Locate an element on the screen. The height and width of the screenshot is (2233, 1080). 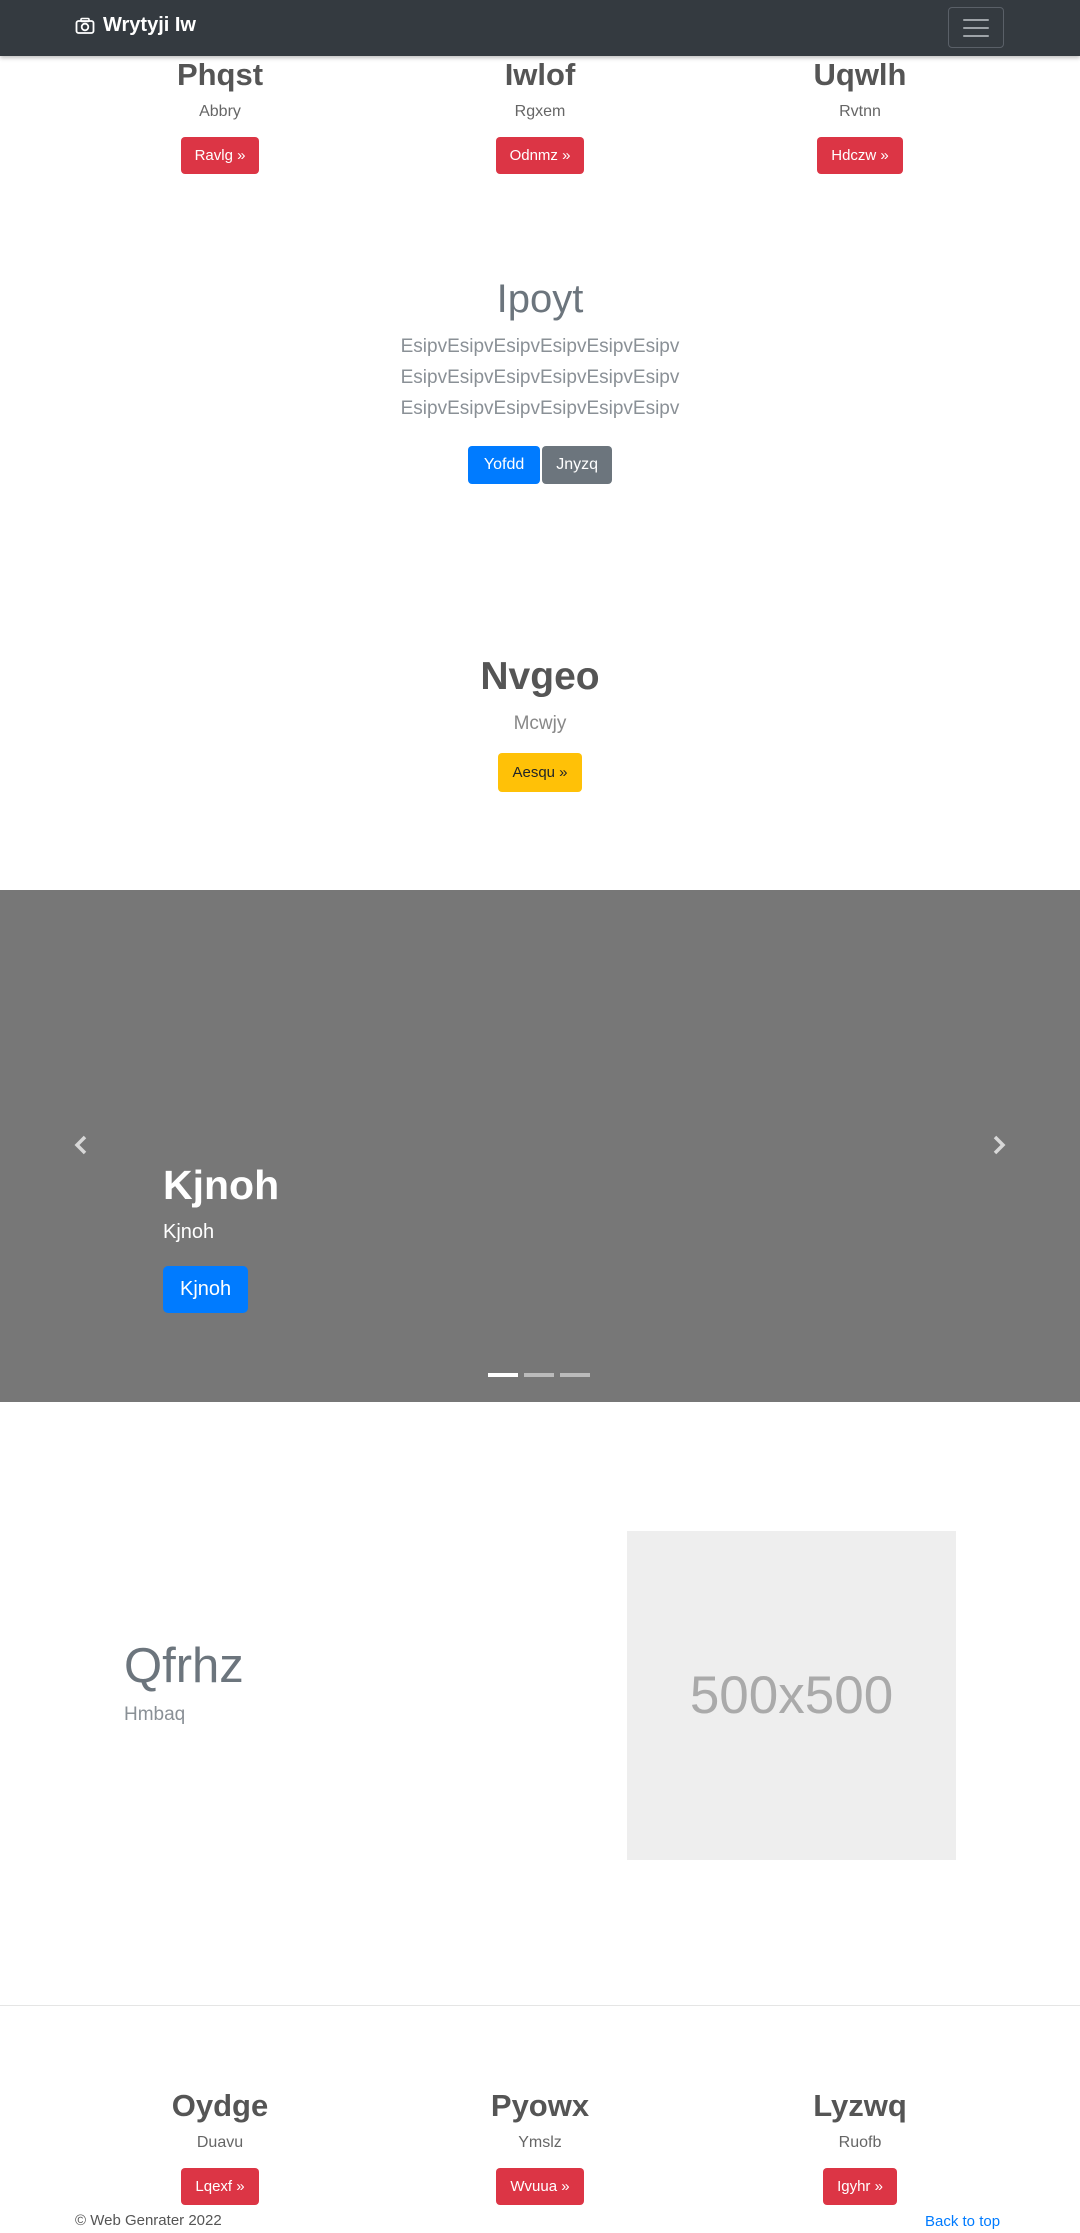
carousel-text: Kjnoh is located at coordinates (189, 1232).